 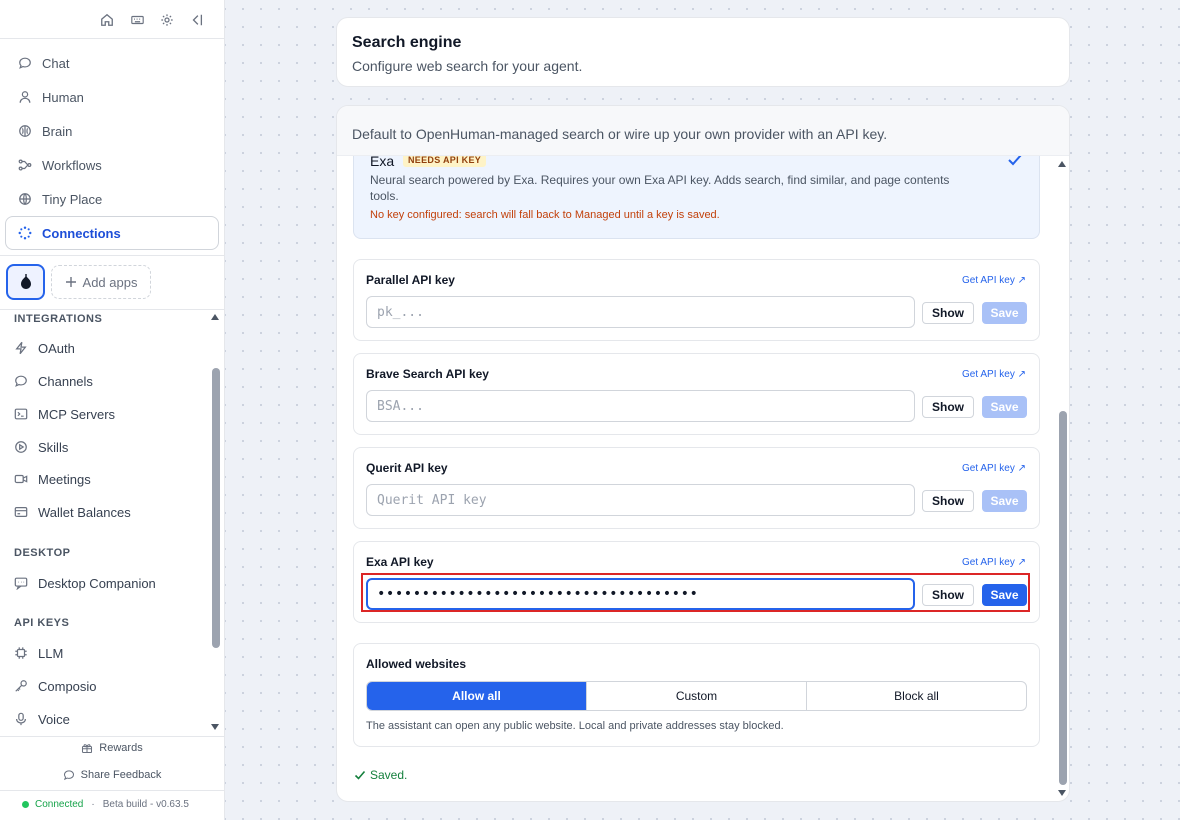 What do you see at coordinates (216, 508) in the screenshot?
I see `sidebar-scrollbar-thumb` at bounding box center [216, 508].